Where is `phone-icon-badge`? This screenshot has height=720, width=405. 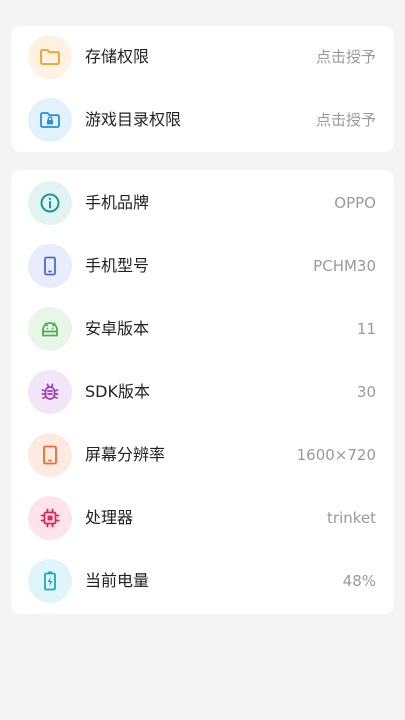
phone-icon-badge is located at coordinates (50, 266).